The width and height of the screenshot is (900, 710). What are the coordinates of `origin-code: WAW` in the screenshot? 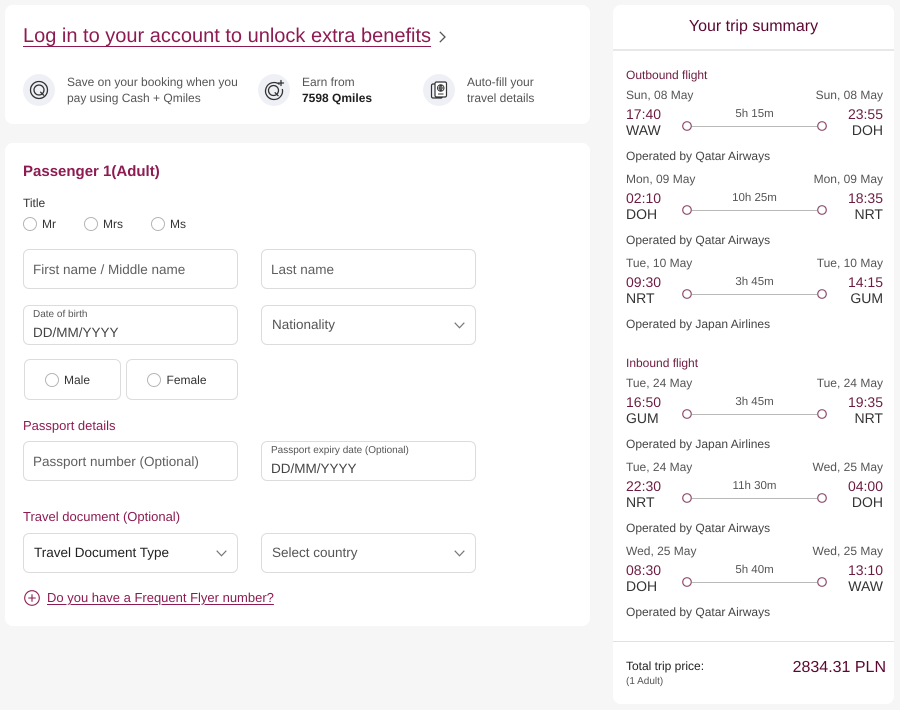 It's located at (643, 130).